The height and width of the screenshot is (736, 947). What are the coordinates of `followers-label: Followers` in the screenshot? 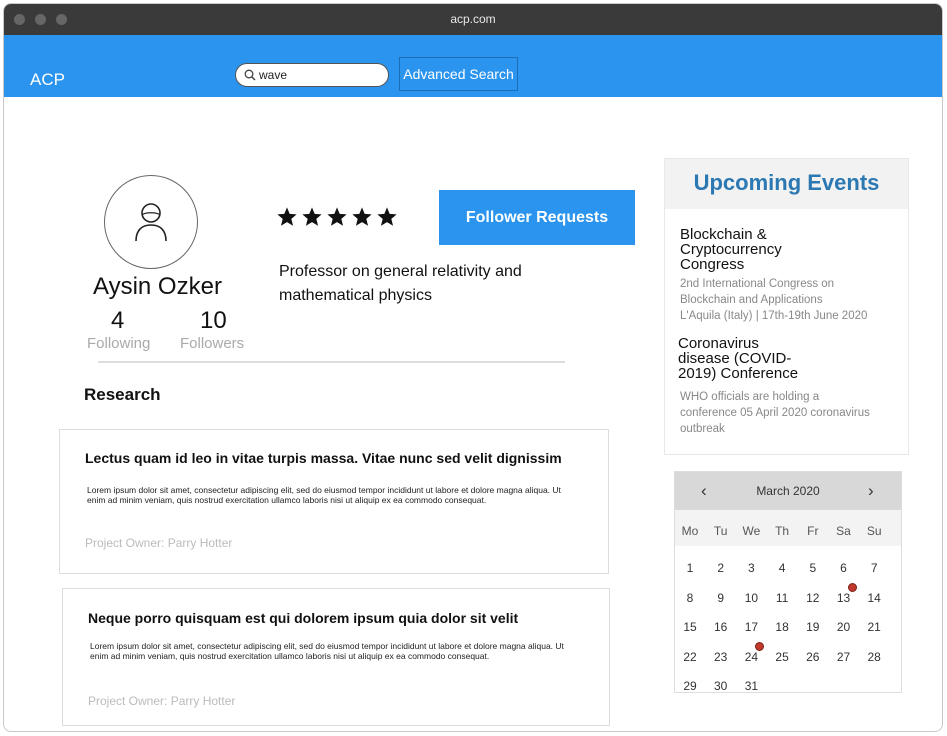 It's located at (212, 343).